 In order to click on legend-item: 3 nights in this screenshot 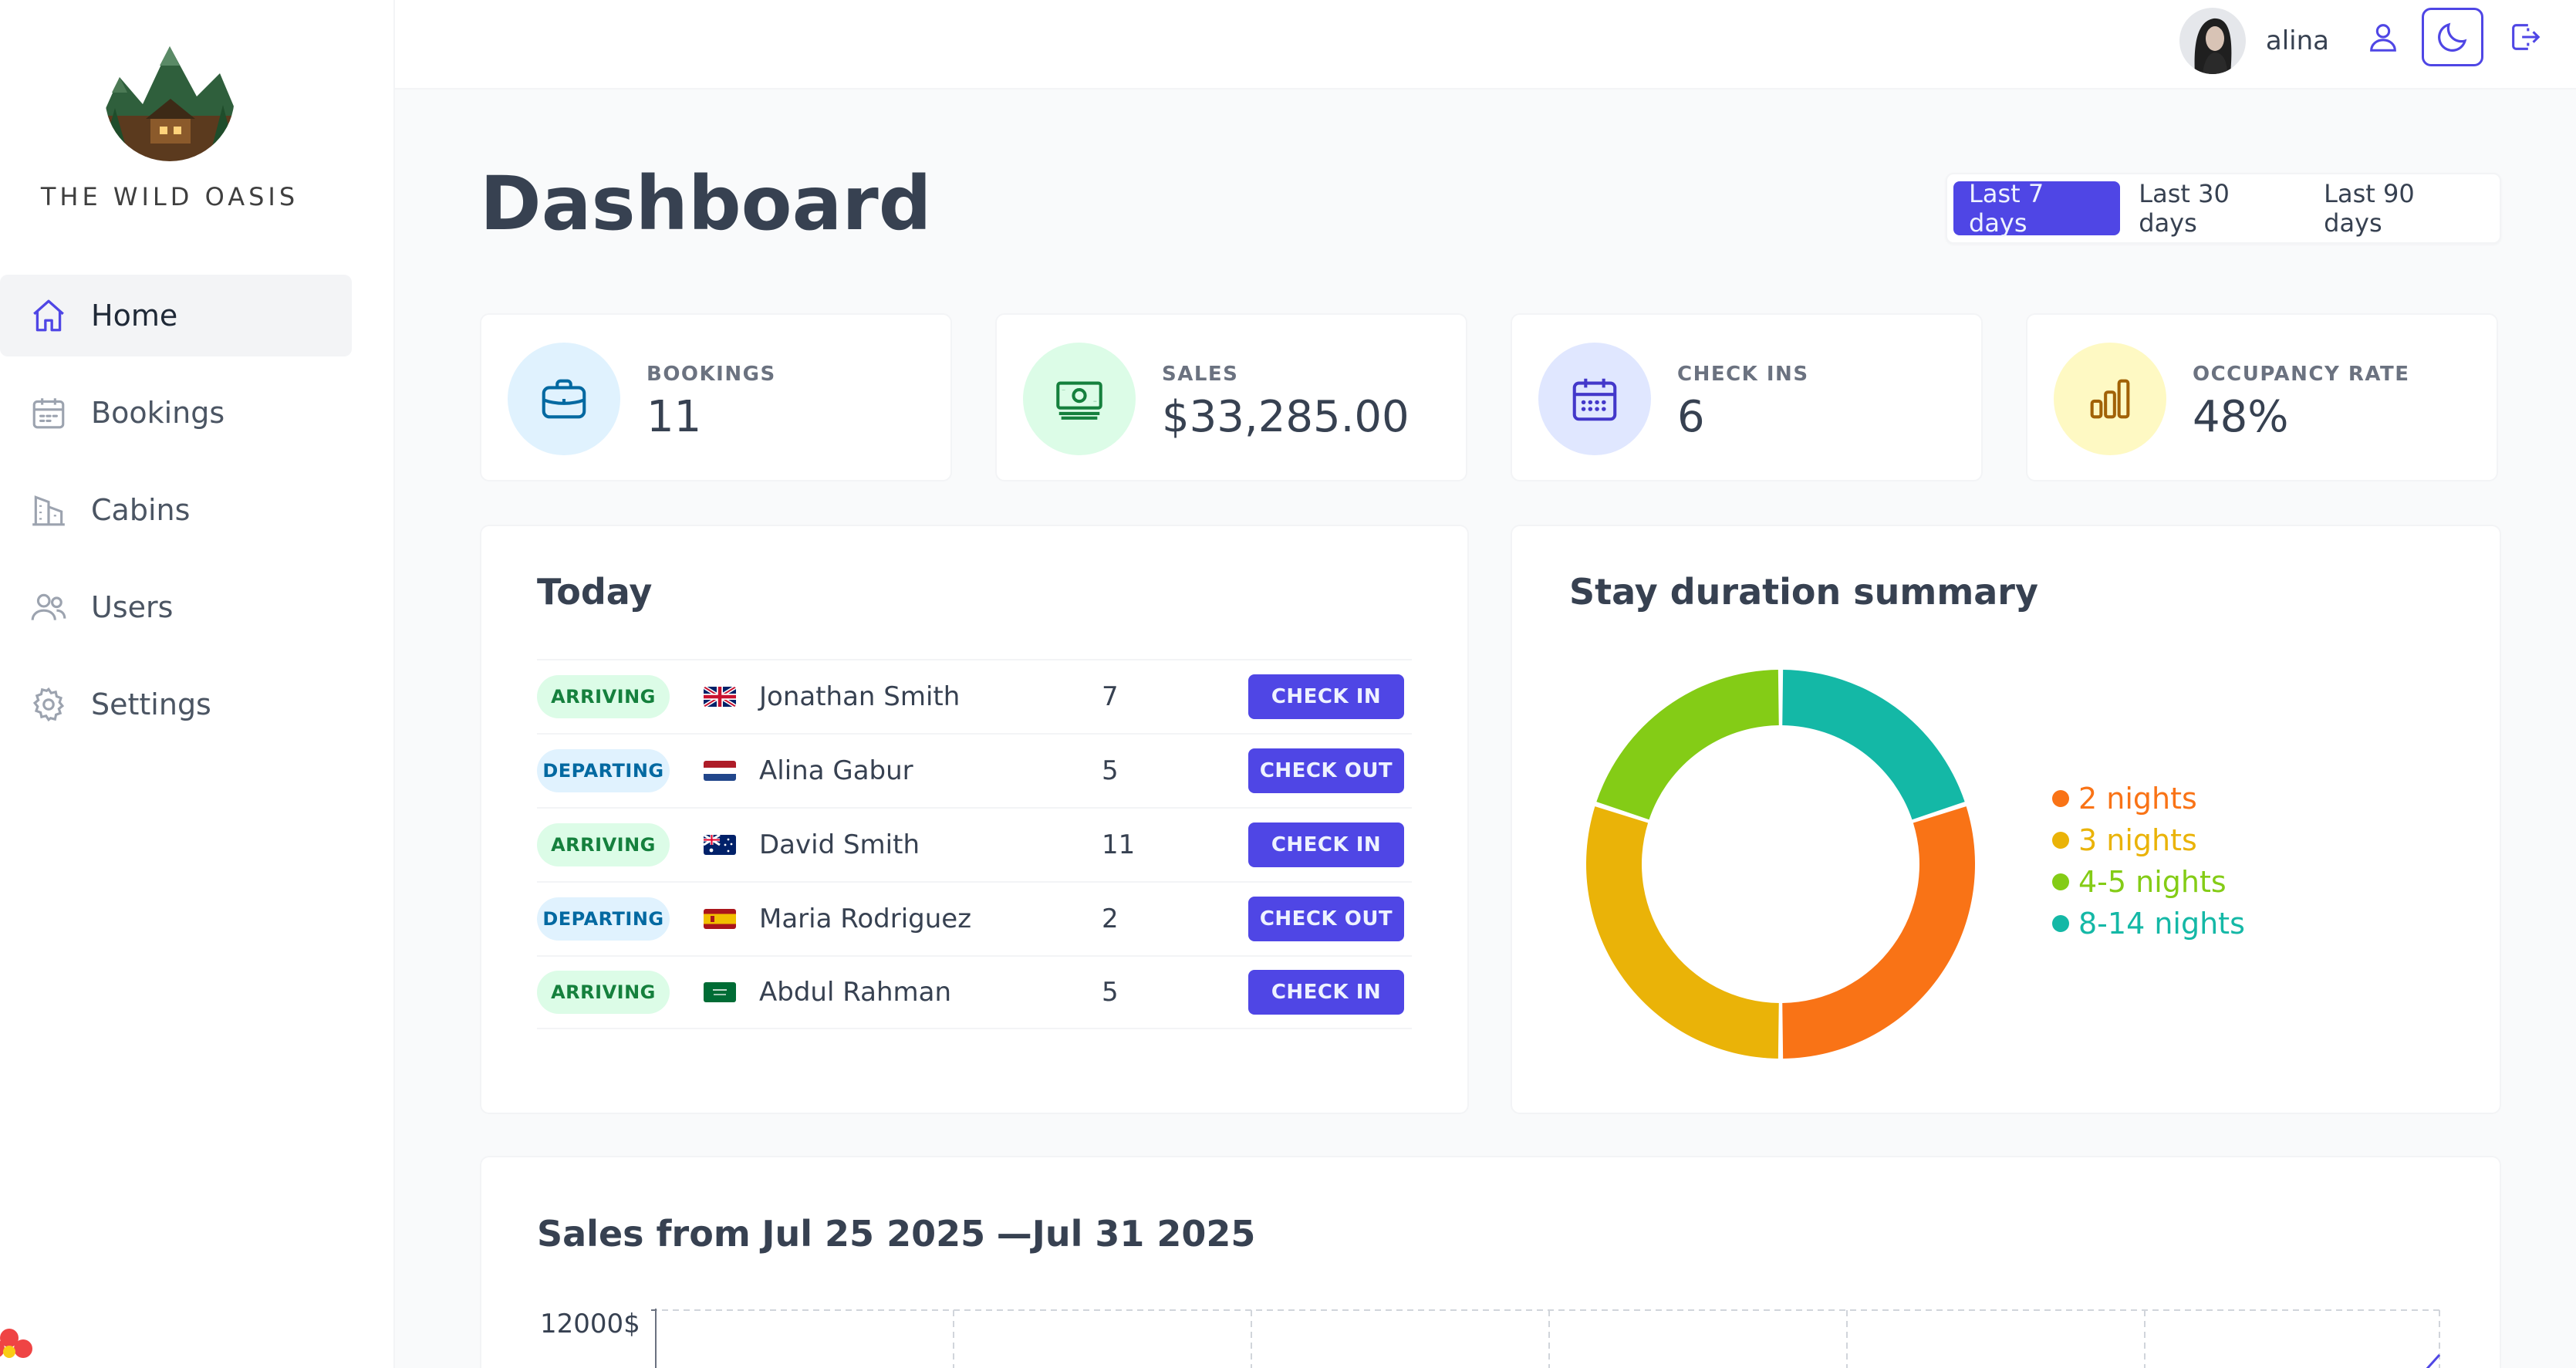, I will do `click(2149, 840)`.